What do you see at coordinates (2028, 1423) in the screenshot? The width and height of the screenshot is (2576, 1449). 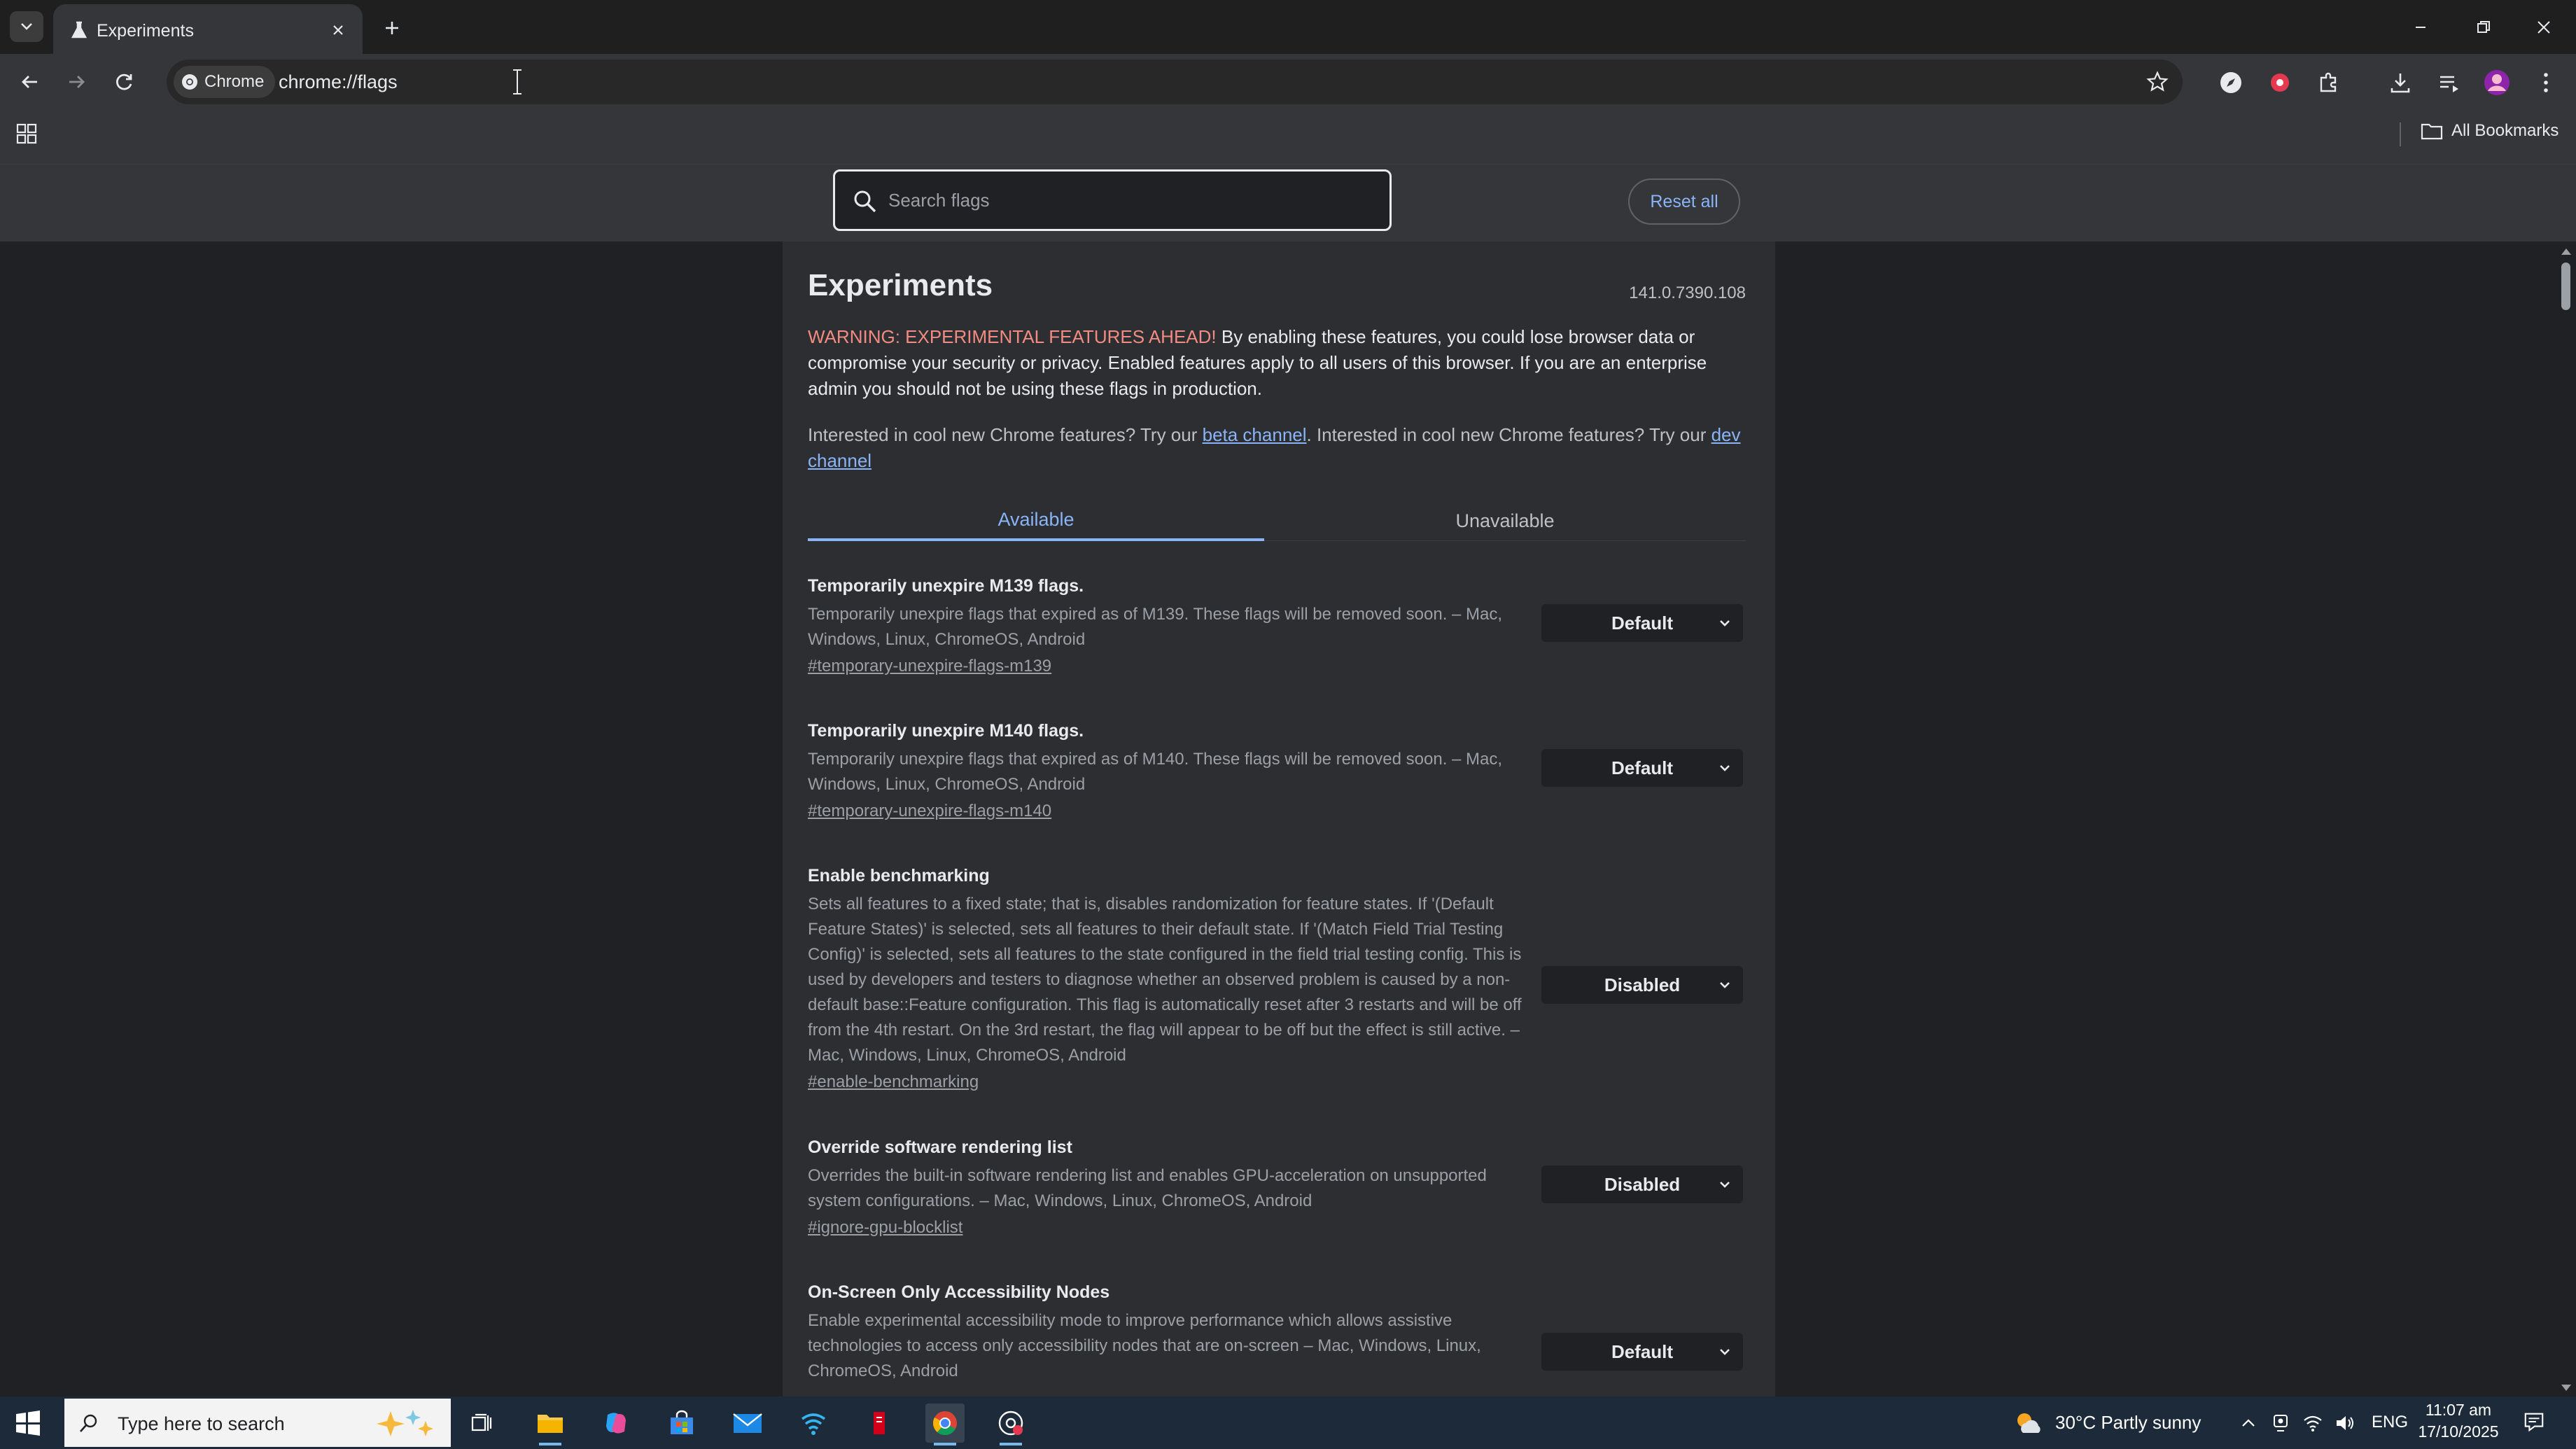 I see `weather-sun-cloud-icon` at bounding box center [2028, 1423].